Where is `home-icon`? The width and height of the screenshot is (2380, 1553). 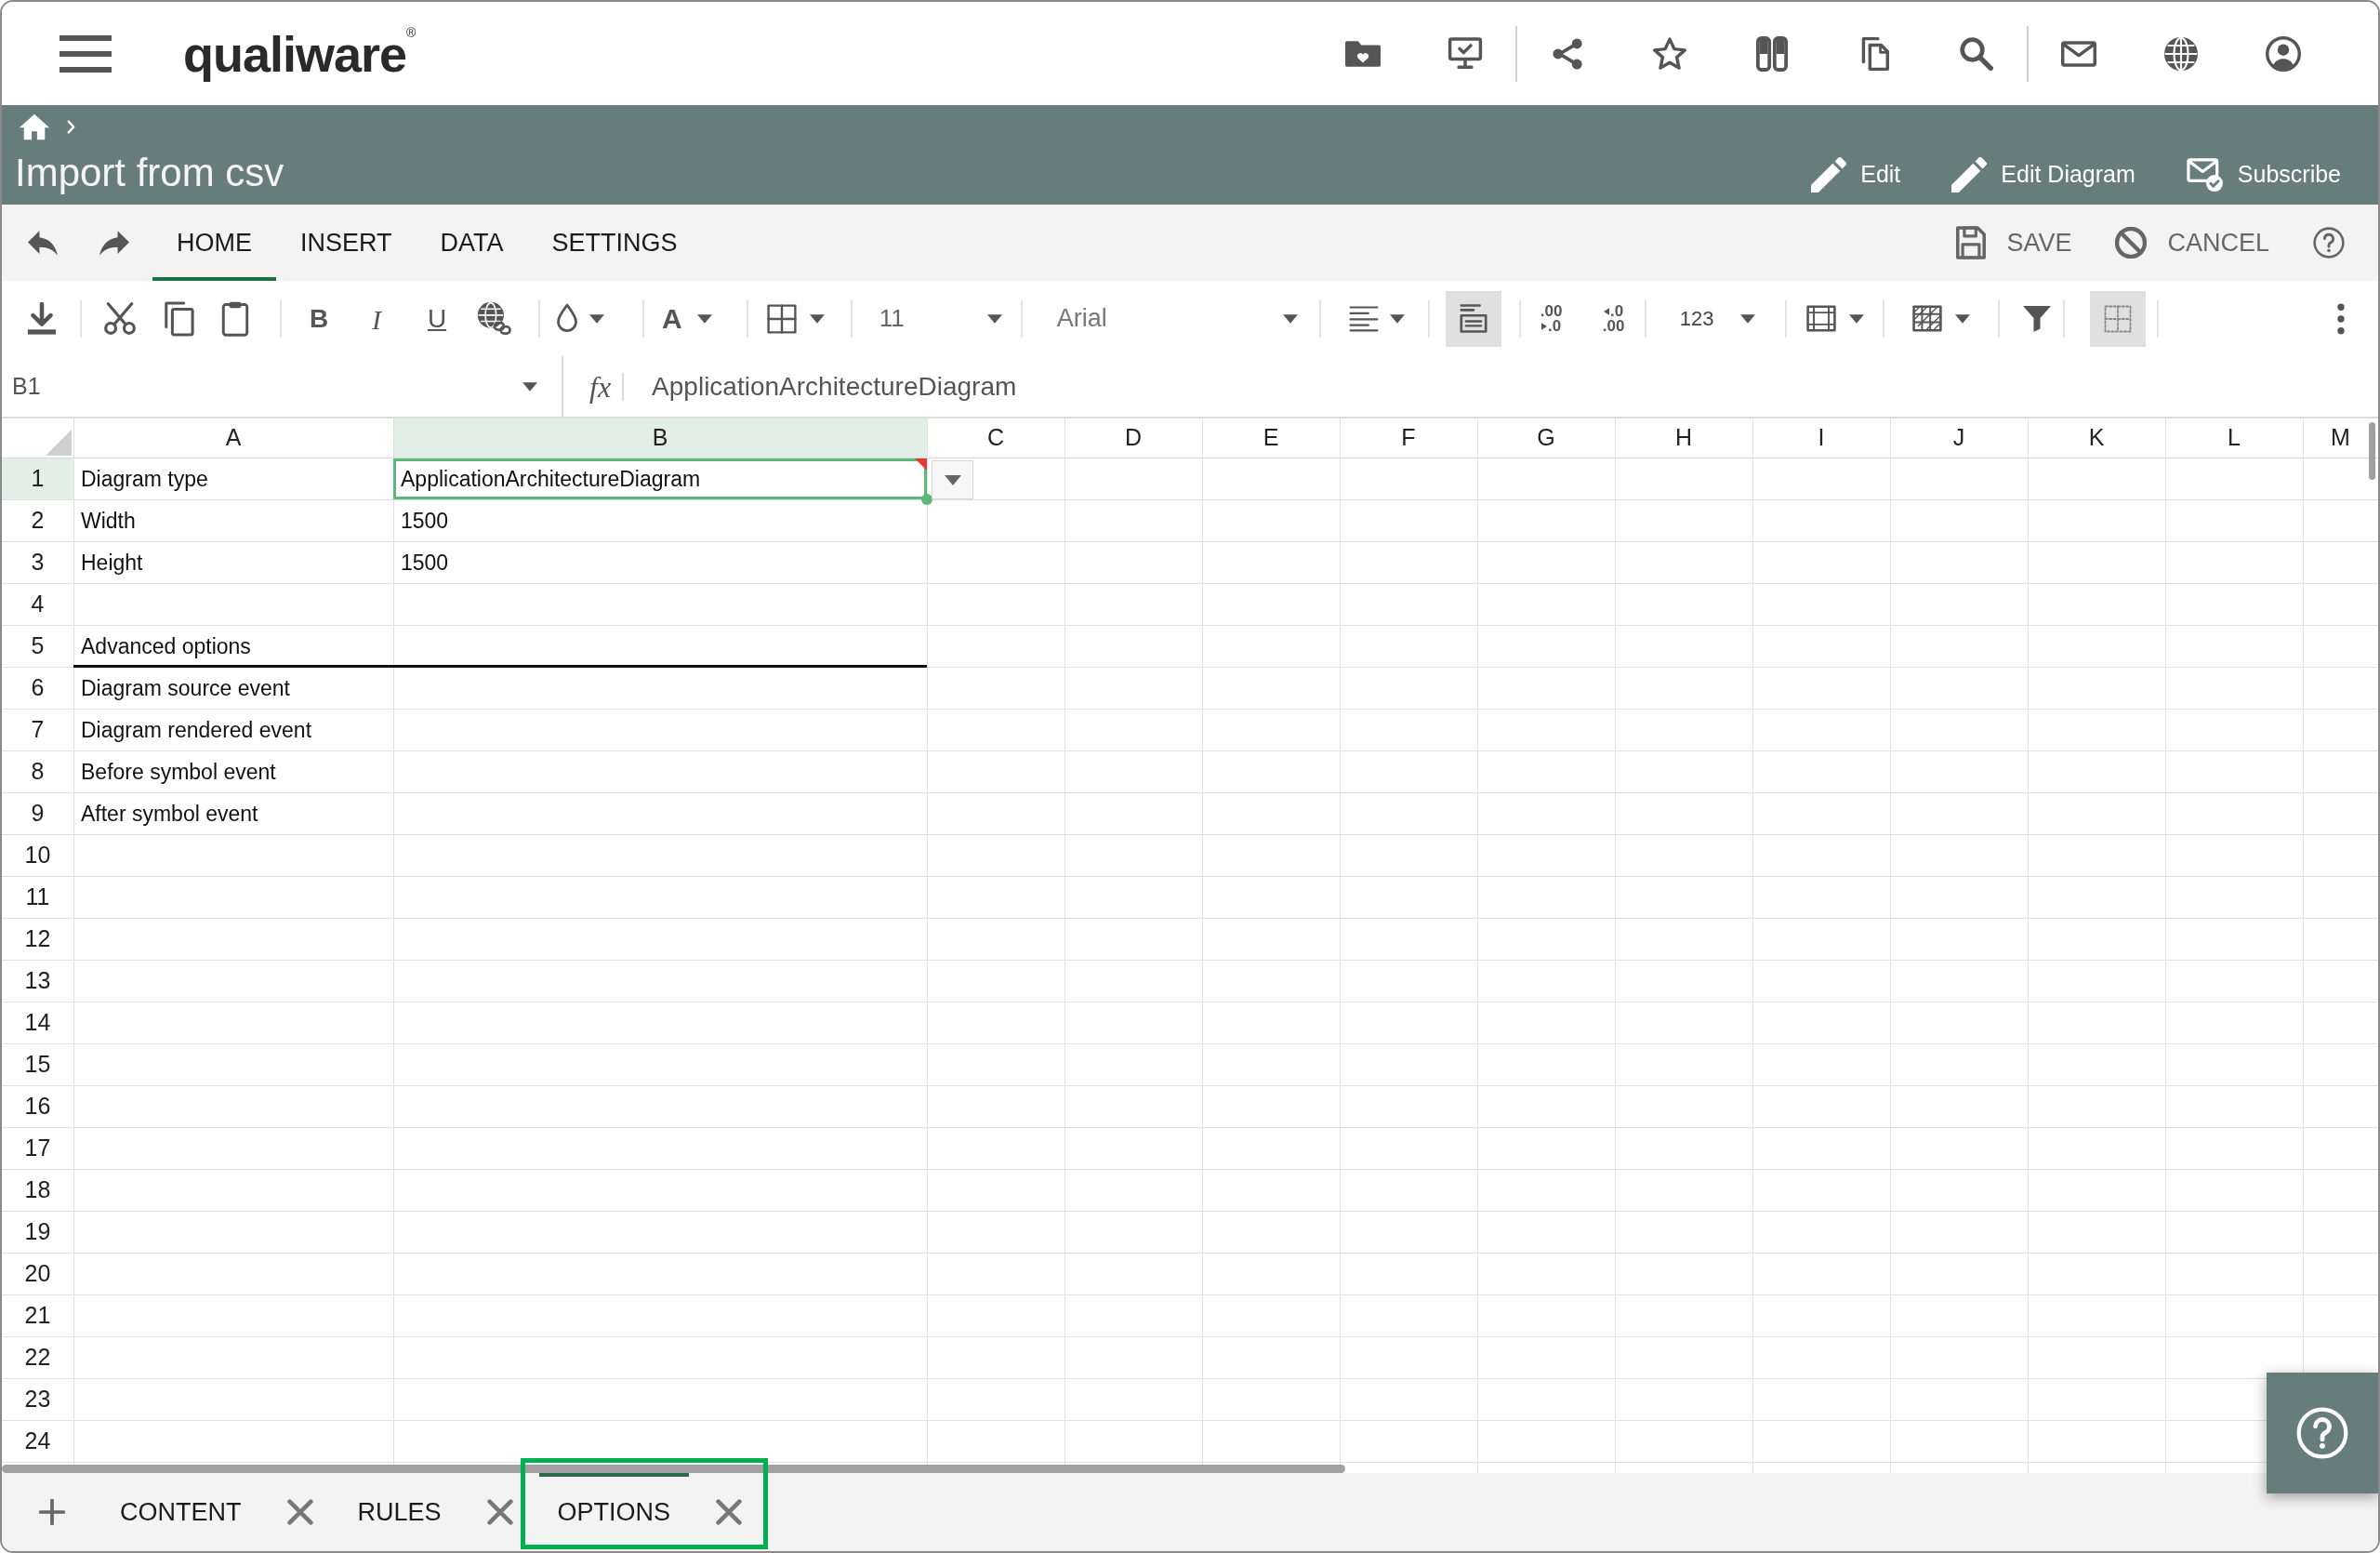 home-icon is located at coordinates (34, 126).